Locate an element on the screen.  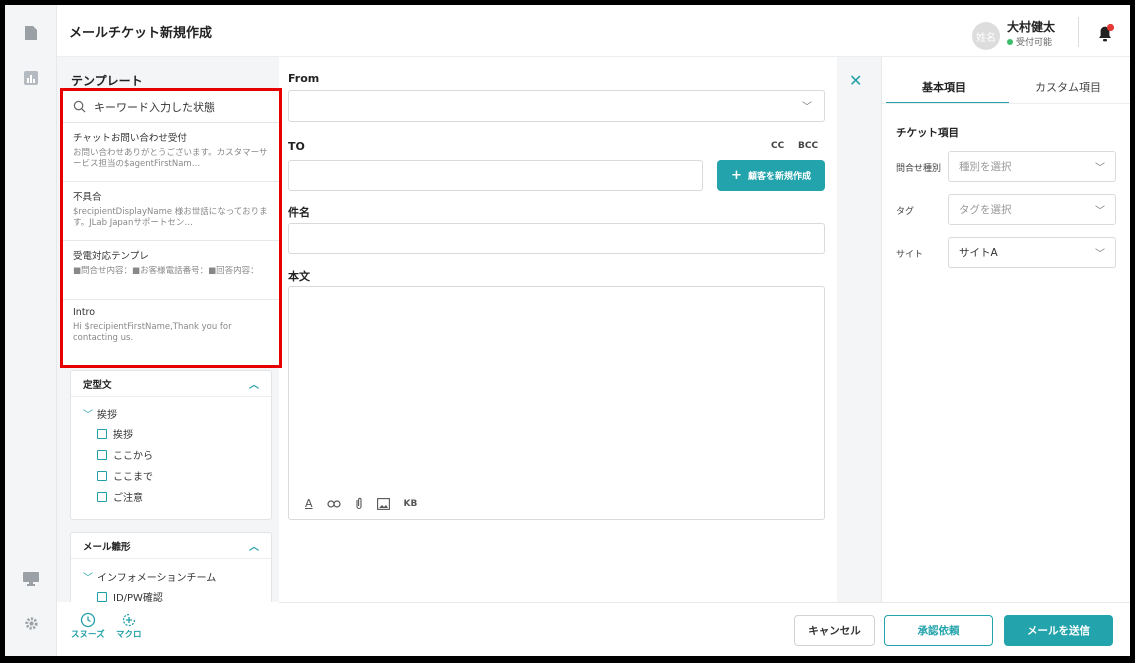
tree-group: ﹀ インフォメーションチーム is located at coordinates (171, 576).